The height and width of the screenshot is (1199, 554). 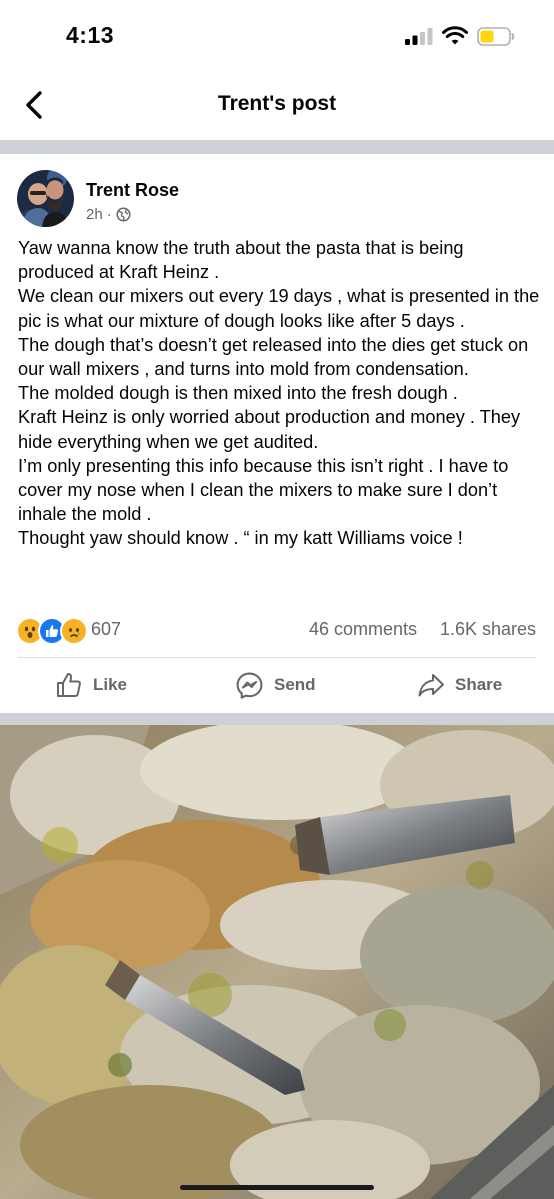 I want to click on avatar, so click(x=45, y=198).